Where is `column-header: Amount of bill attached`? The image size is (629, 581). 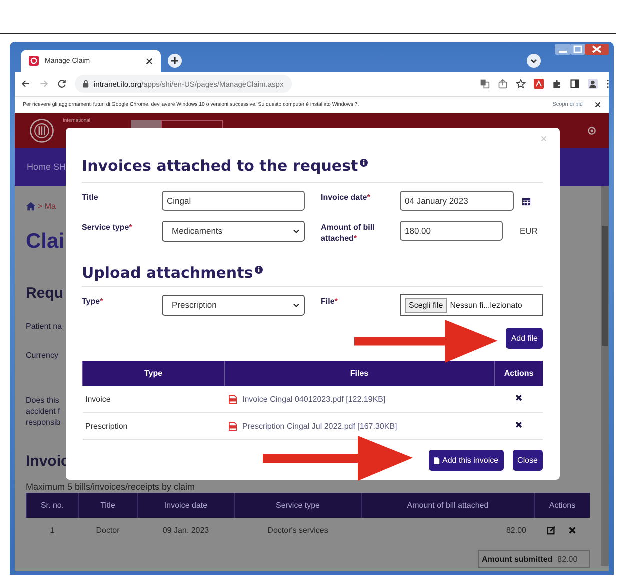 column-header: Amount of bill attached is located at coordinates (448, 505).